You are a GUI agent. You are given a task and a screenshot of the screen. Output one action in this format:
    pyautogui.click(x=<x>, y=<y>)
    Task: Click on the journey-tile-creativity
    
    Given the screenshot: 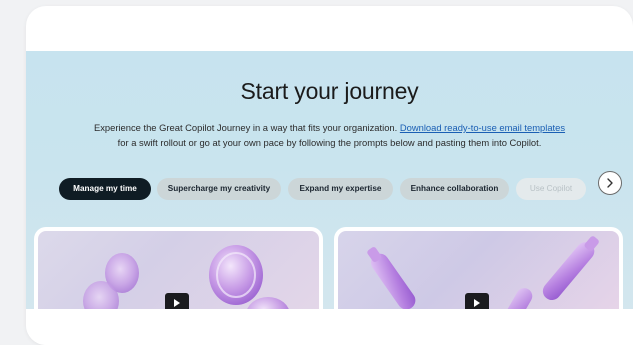 What is the action you would take?
    pyautogui.click(x=478, y=268)
    